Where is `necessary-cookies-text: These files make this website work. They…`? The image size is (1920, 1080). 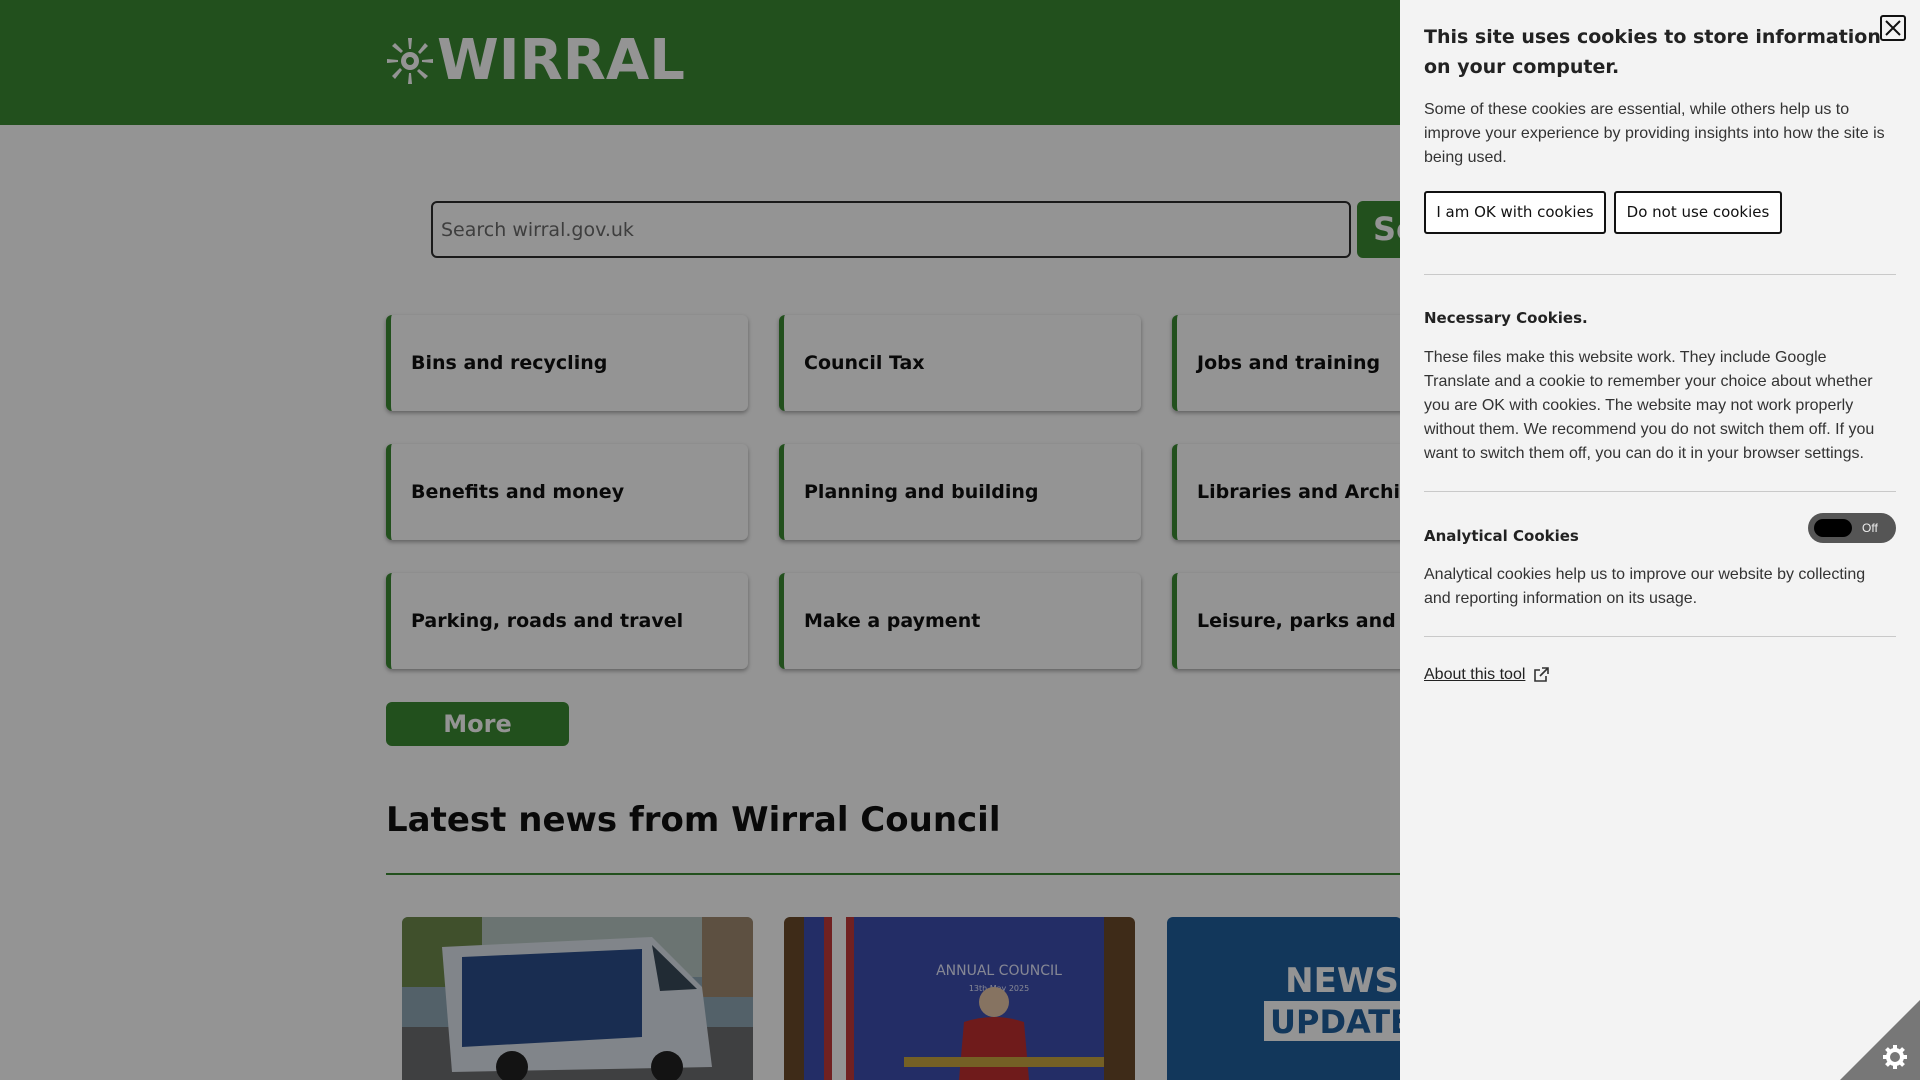
necessary-cookies-text: These files make this website work. They… is located at coordinates (1649, 405).